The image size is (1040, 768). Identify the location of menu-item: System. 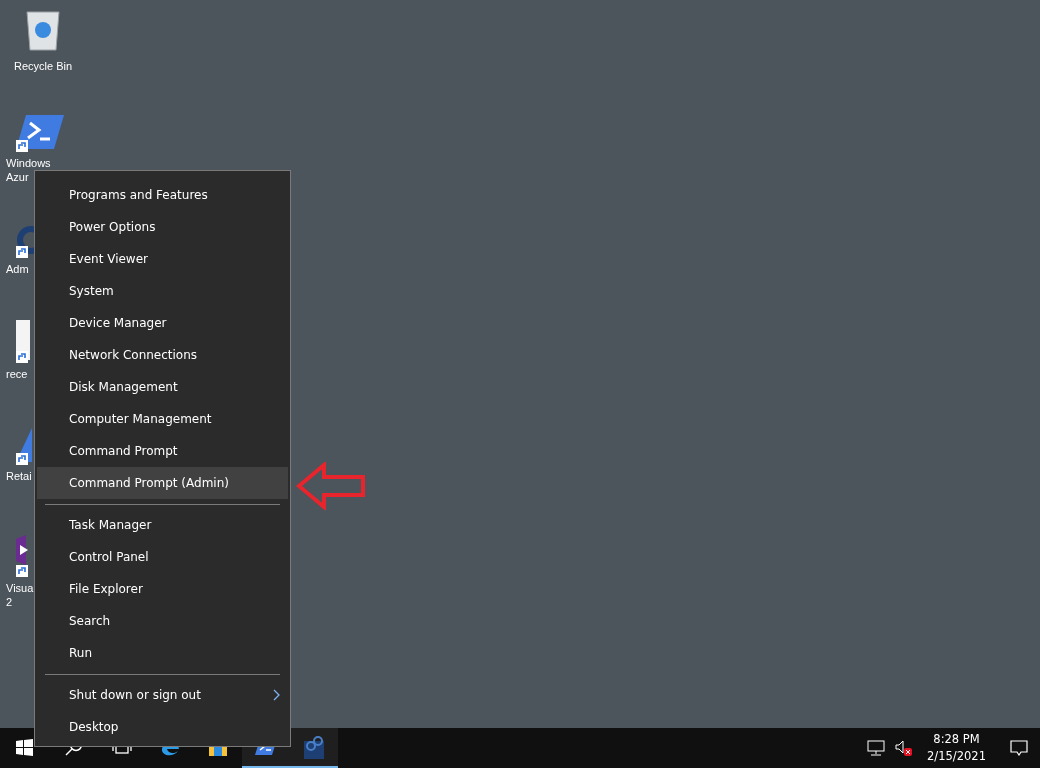
(162, 291).